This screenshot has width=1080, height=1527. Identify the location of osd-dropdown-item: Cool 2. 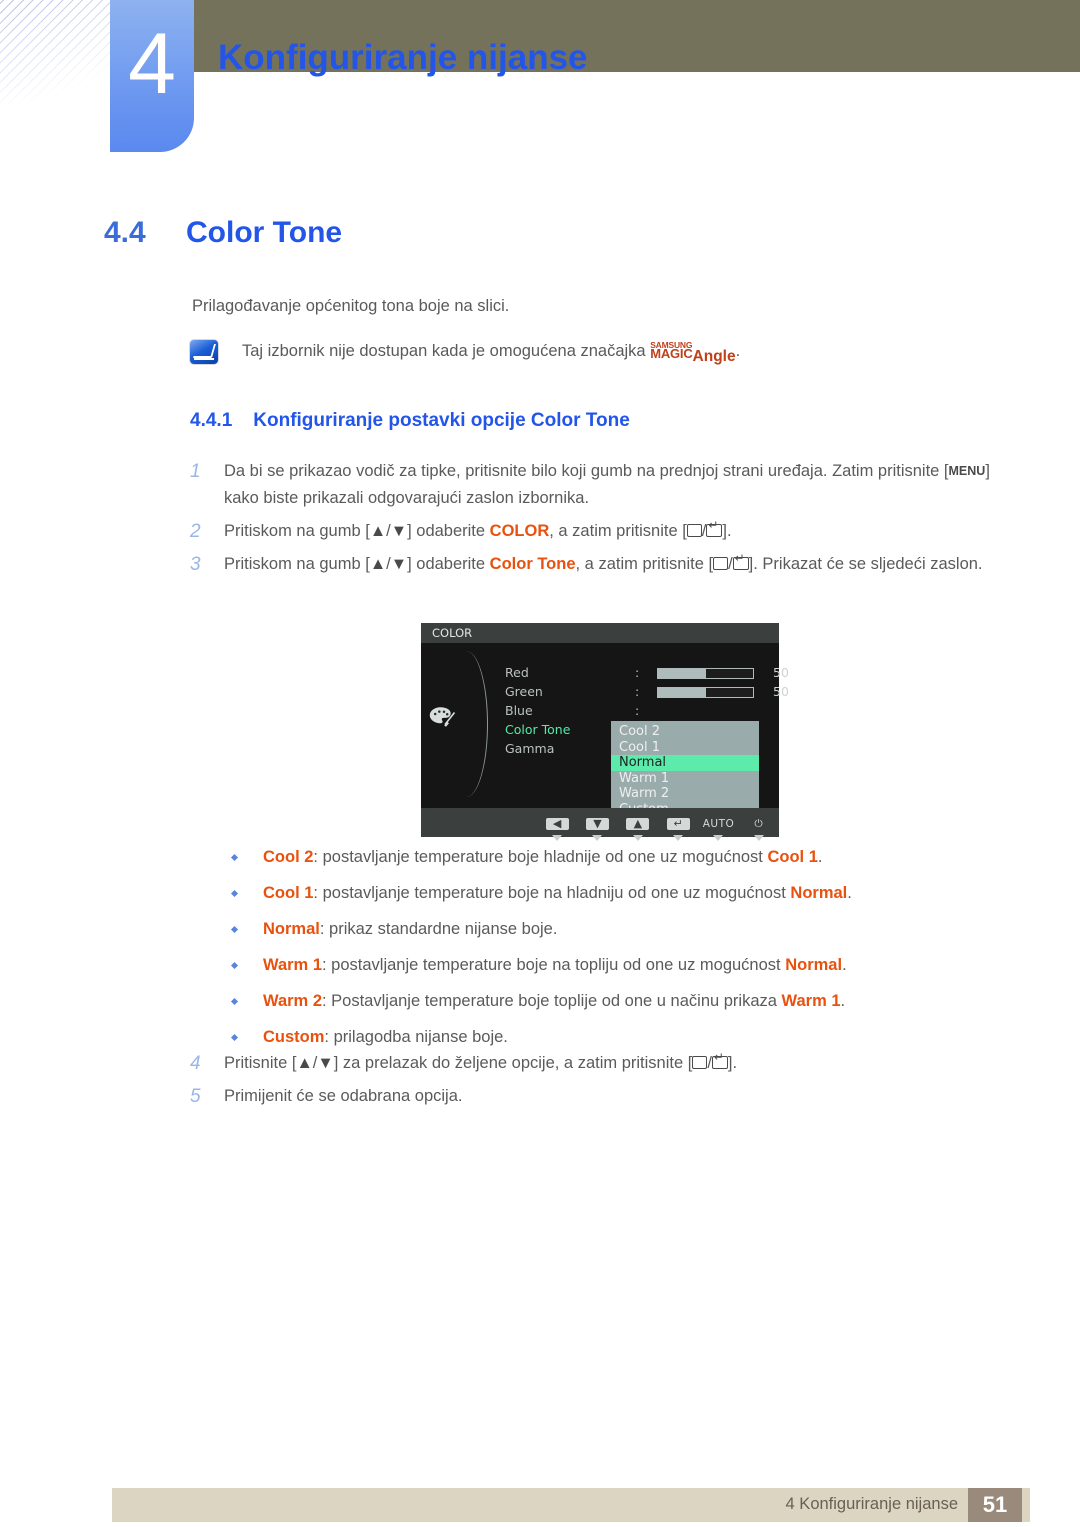
(685, 732).